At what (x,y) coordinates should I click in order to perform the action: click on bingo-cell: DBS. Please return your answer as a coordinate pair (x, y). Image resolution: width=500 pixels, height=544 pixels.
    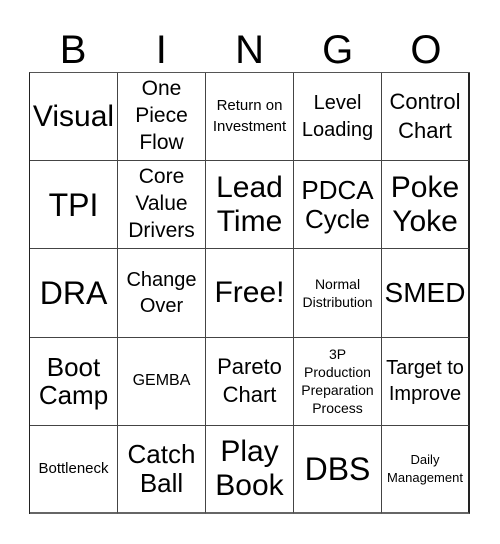
    Looking at the image, I should click on (338, 469).